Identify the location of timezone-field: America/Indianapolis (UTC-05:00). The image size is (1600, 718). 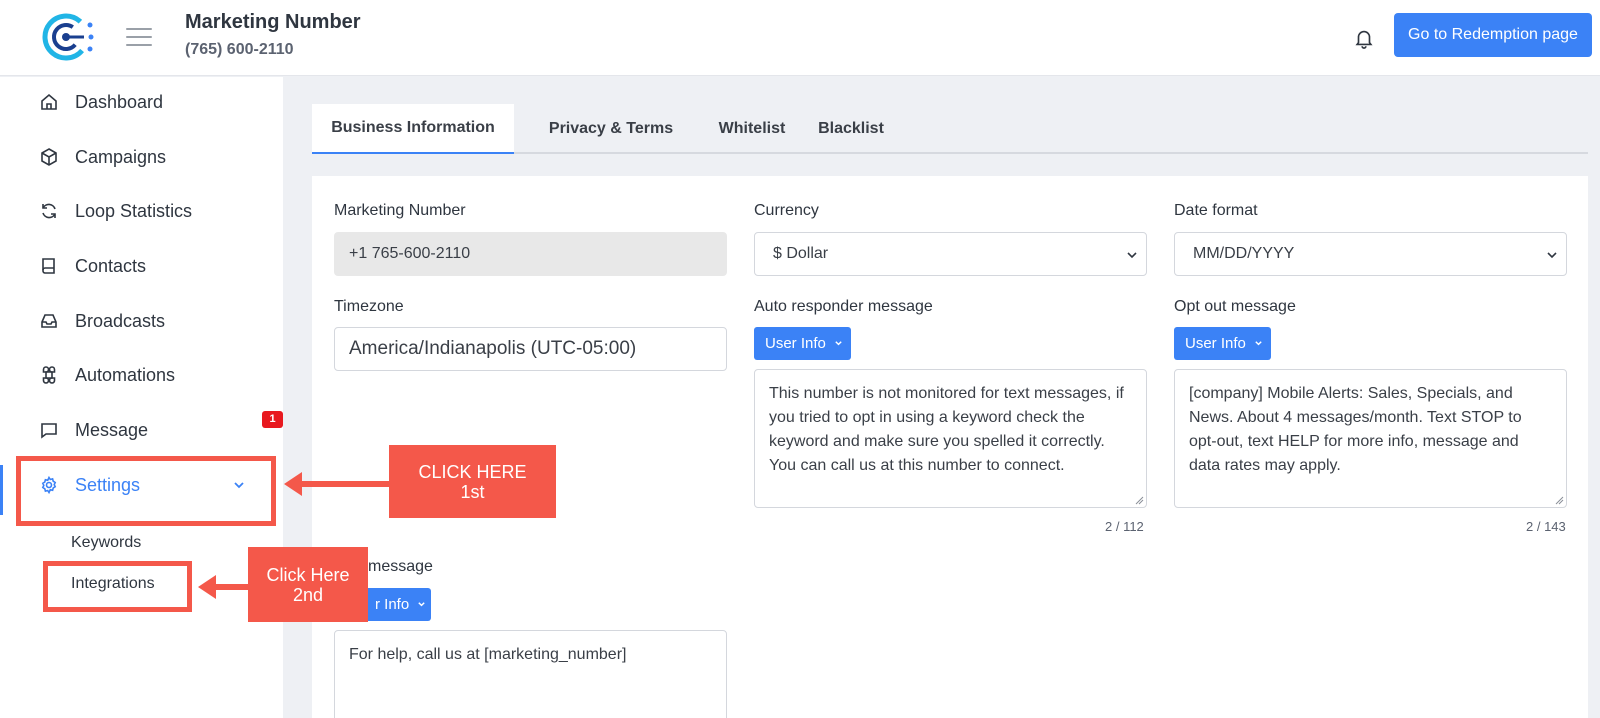
(530, 349).